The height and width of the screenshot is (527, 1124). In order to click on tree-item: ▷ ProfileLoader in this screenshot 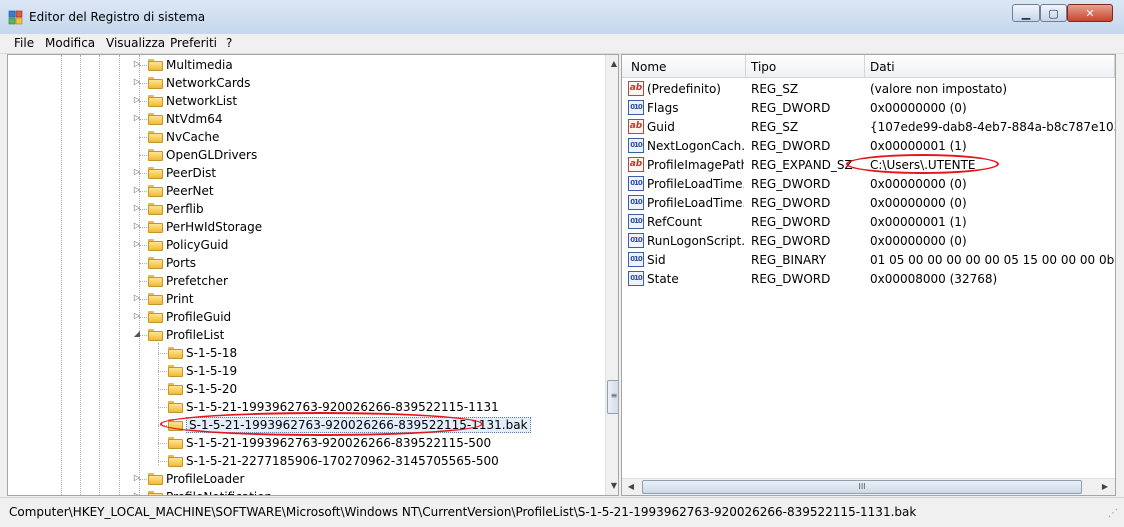, I will do `click(308, 479)`.